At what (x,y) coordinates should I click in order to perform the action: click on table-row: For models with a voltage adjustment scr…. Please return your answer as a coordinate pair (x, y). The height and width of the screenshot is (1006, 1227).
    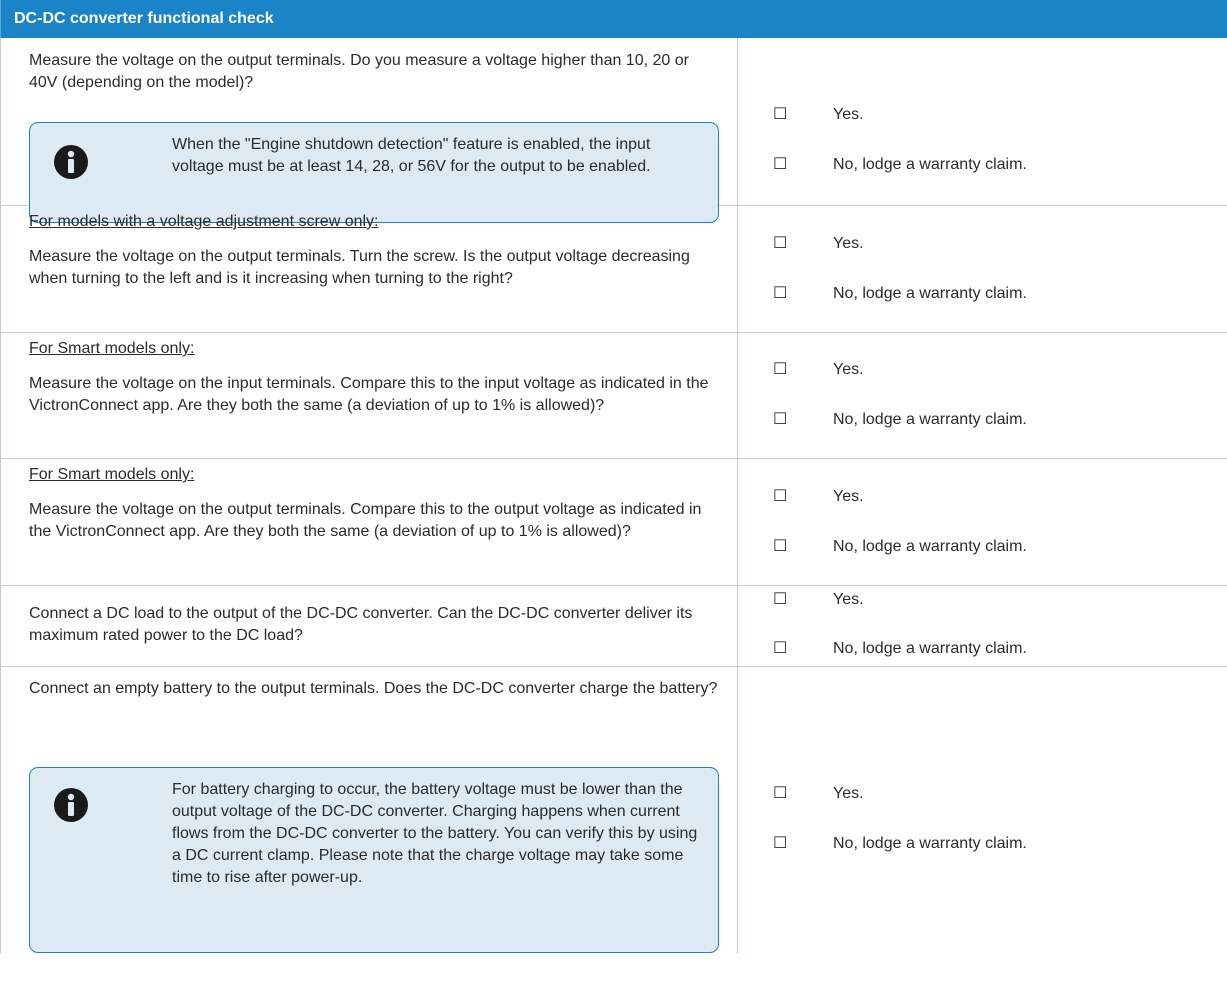
    Looking at the image, I should click on (613, 269).